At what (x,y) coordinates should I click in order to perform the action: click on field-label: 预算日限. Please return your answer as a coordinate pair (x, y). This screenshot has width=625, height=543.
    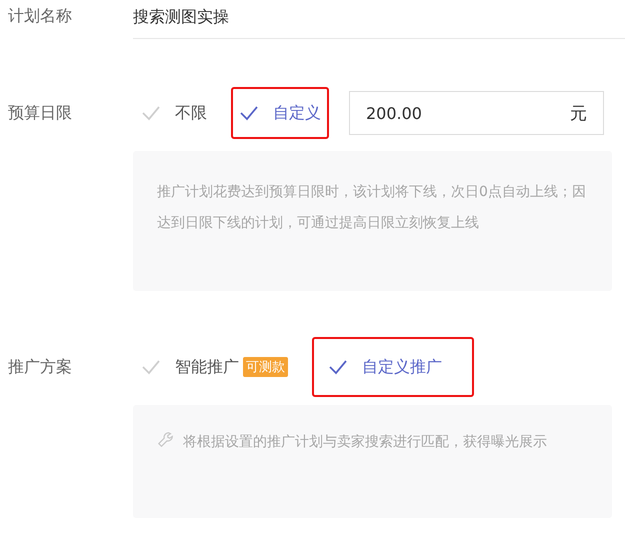
    Looking at the image, I should click on (40, 113).